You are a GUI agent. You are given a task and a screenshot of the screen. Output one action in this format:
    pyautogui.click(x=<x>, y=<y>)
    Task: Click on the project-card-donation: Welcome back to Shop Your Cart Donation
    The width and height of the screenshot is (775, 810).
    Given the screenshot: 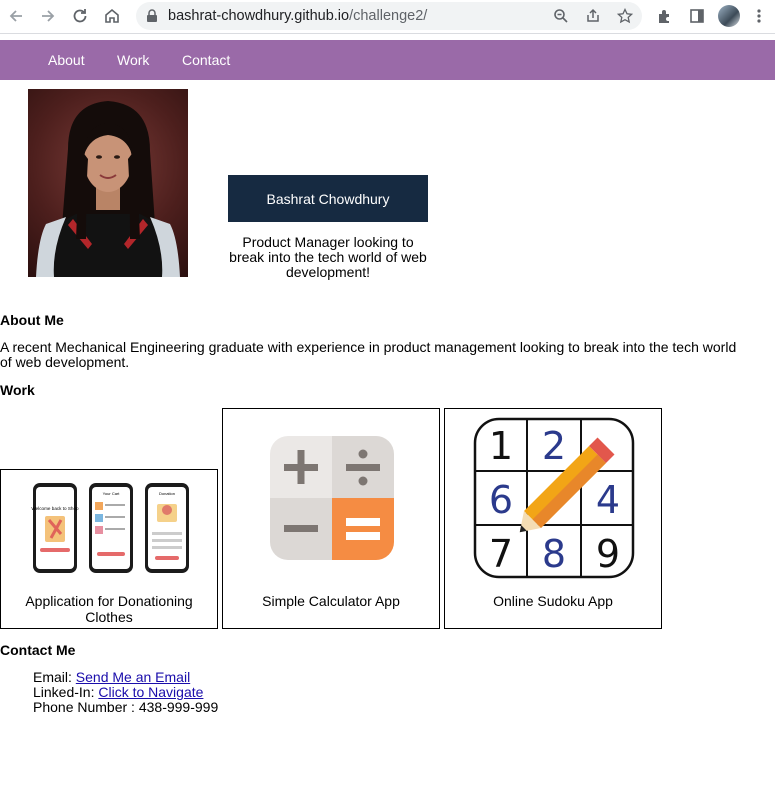 What is the action you would take?
    pyautogui.click(x=109, y=549)
    